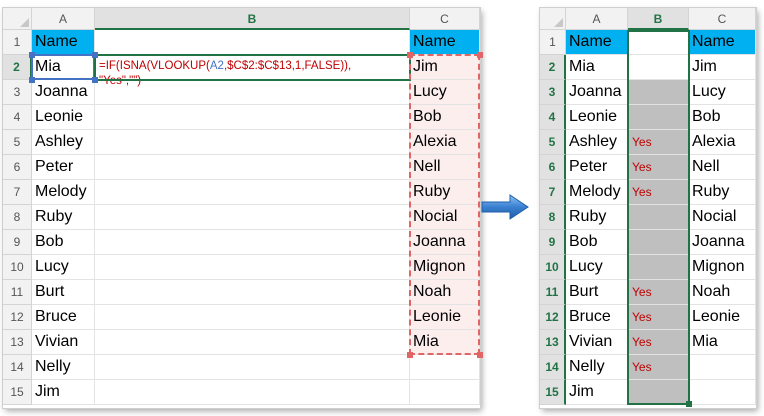  Describe the element at coordinates (17, 367) in the screenshot. I see `row-header-14: 14` at that location.